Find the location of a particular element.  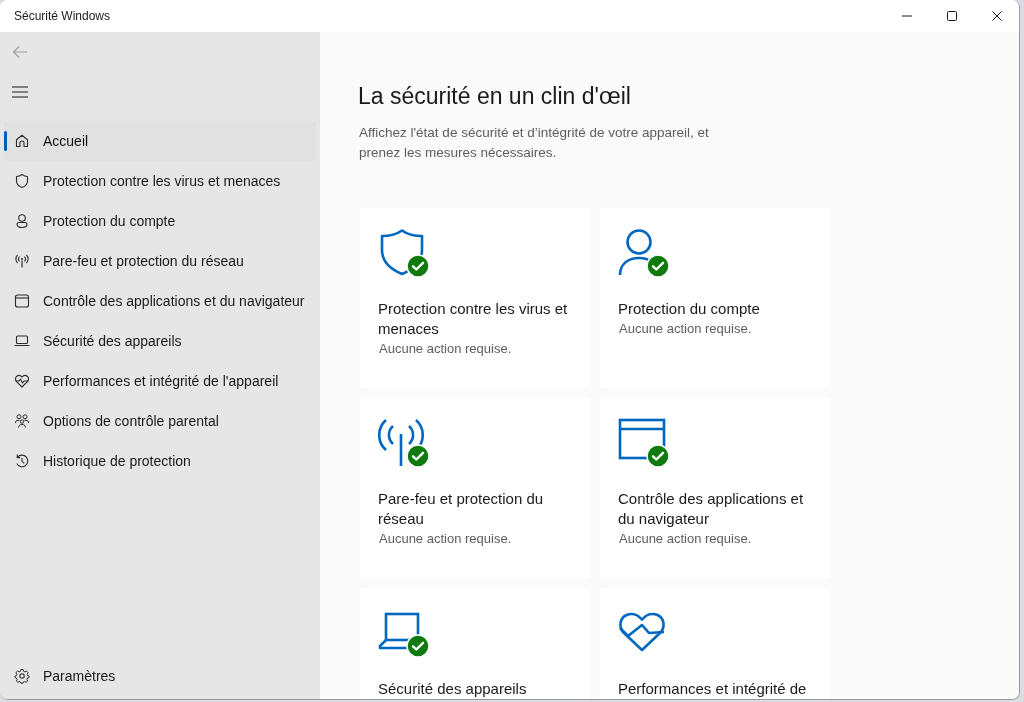

family-icon is located at coordinates (22, 421).